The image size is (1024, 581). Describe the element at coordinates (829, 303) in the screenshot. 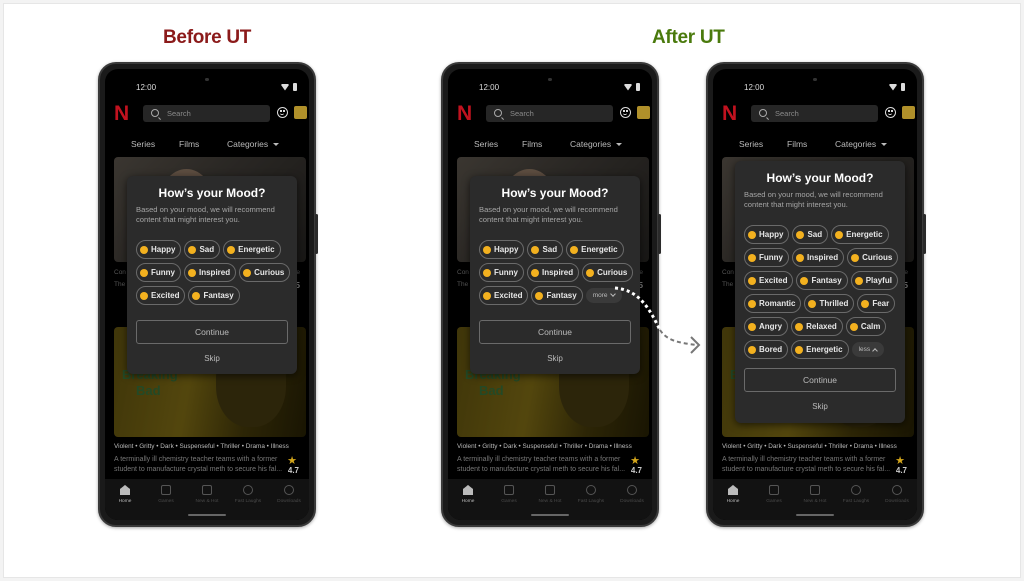

I see `mood-chip-thrilled: Thrilled` at that location.